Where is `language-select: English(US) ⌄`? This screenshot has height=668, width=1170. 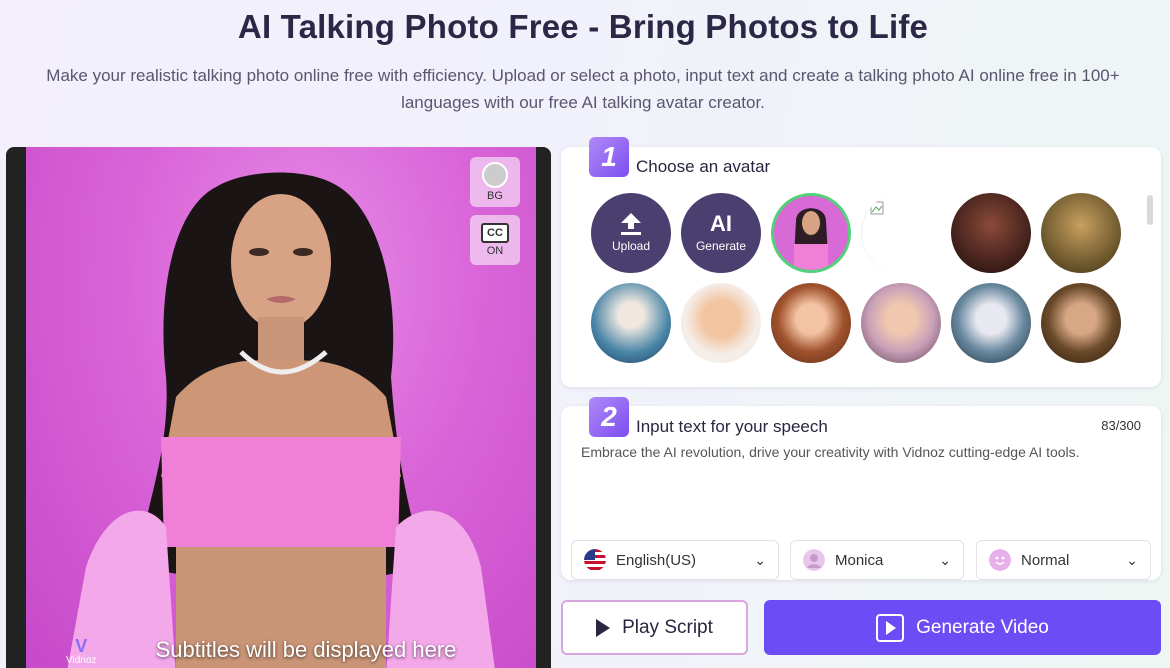
language-select: English(US) ⌄ is located at coordinates (675, 560).